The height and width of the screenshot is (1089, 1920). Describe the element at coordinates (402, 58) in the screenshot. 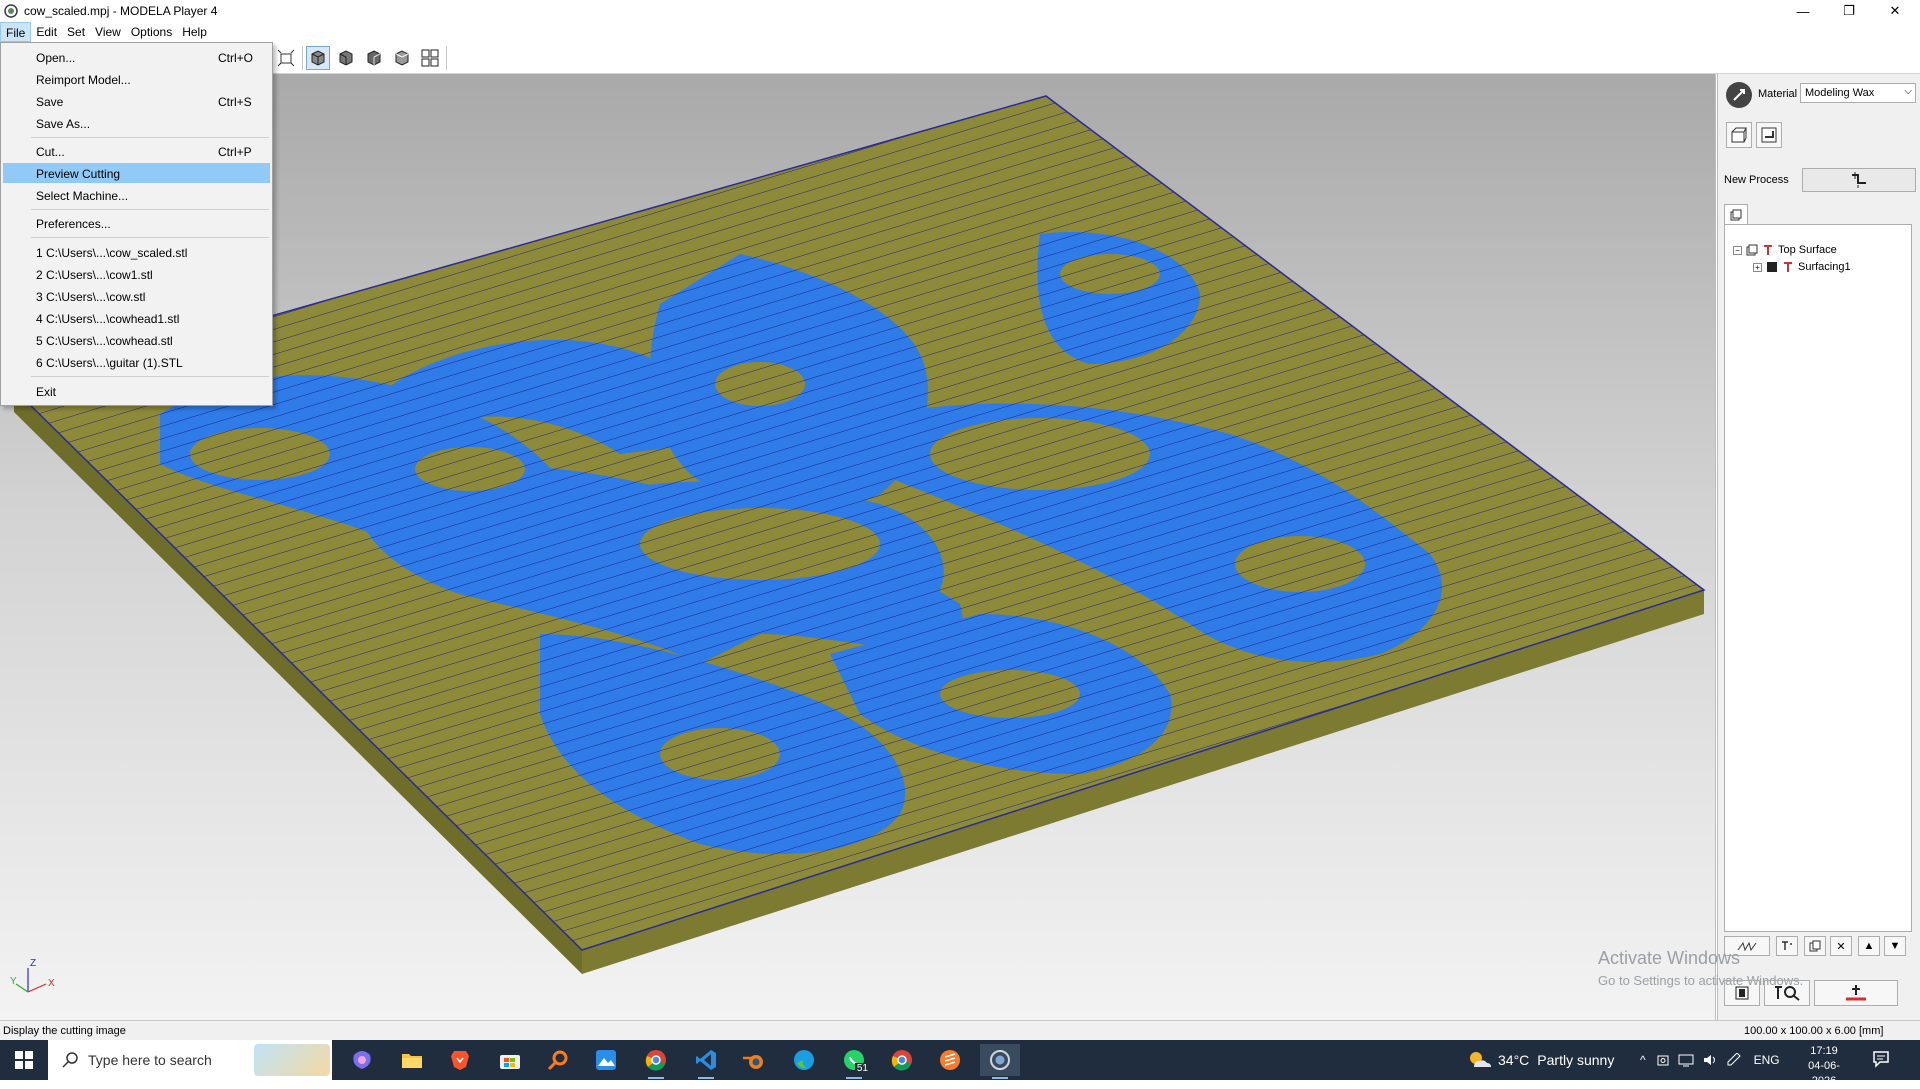

I see `top-view-icon` at that location.